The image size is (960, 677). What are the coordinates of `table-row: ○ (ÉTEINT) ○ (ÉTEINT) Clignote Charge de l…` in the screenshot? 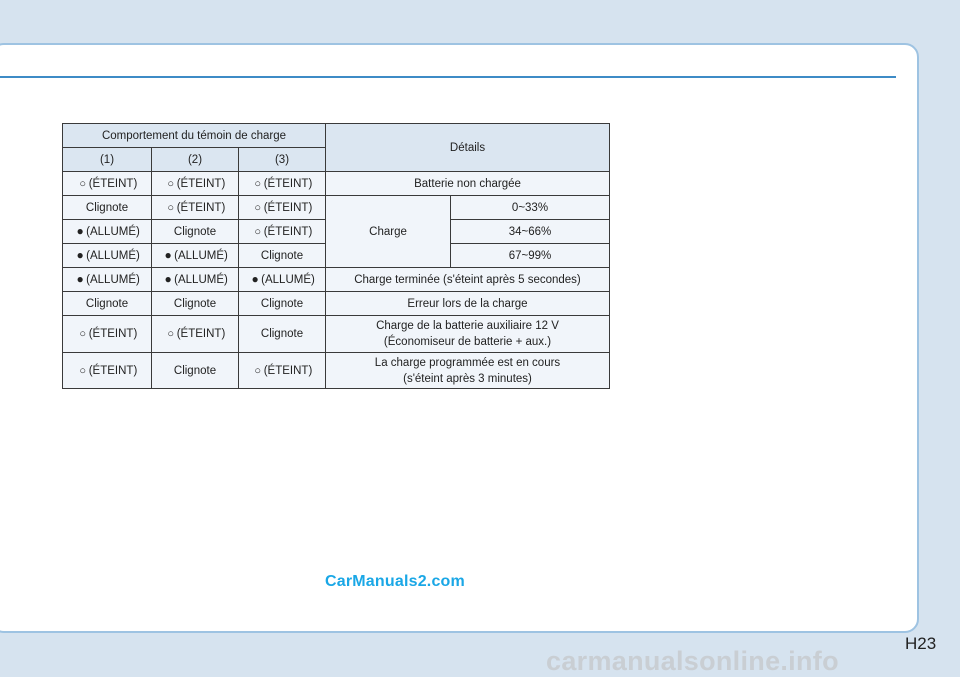 It's located at (336, 334).